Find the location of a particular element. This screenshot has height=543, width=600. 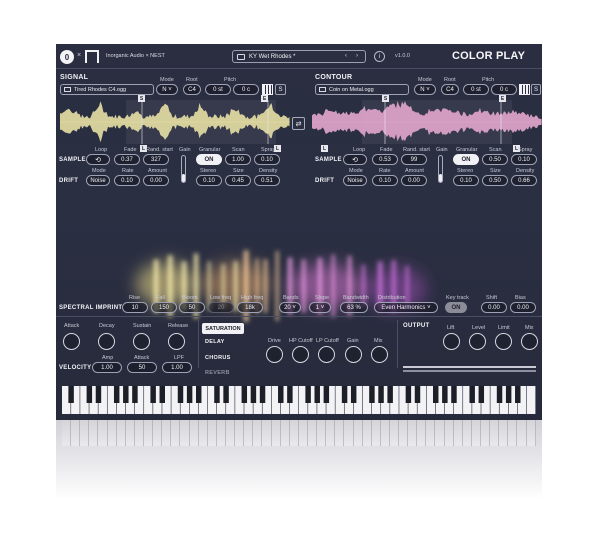

contour-pitch-semitones: 0 st is located at coordinates (476, 89).